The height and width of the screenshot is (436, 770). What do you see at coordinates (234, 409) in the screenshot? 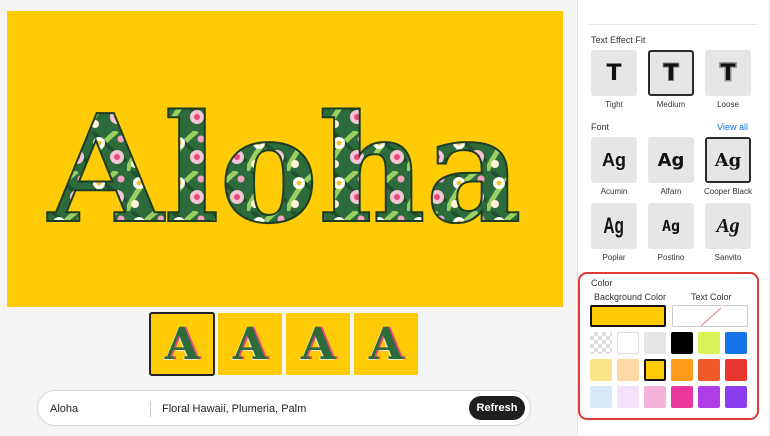
I see `prompt-keywords-input: Floral Hawaii, Plumeria, Palm` at bounding box center [234, 409].